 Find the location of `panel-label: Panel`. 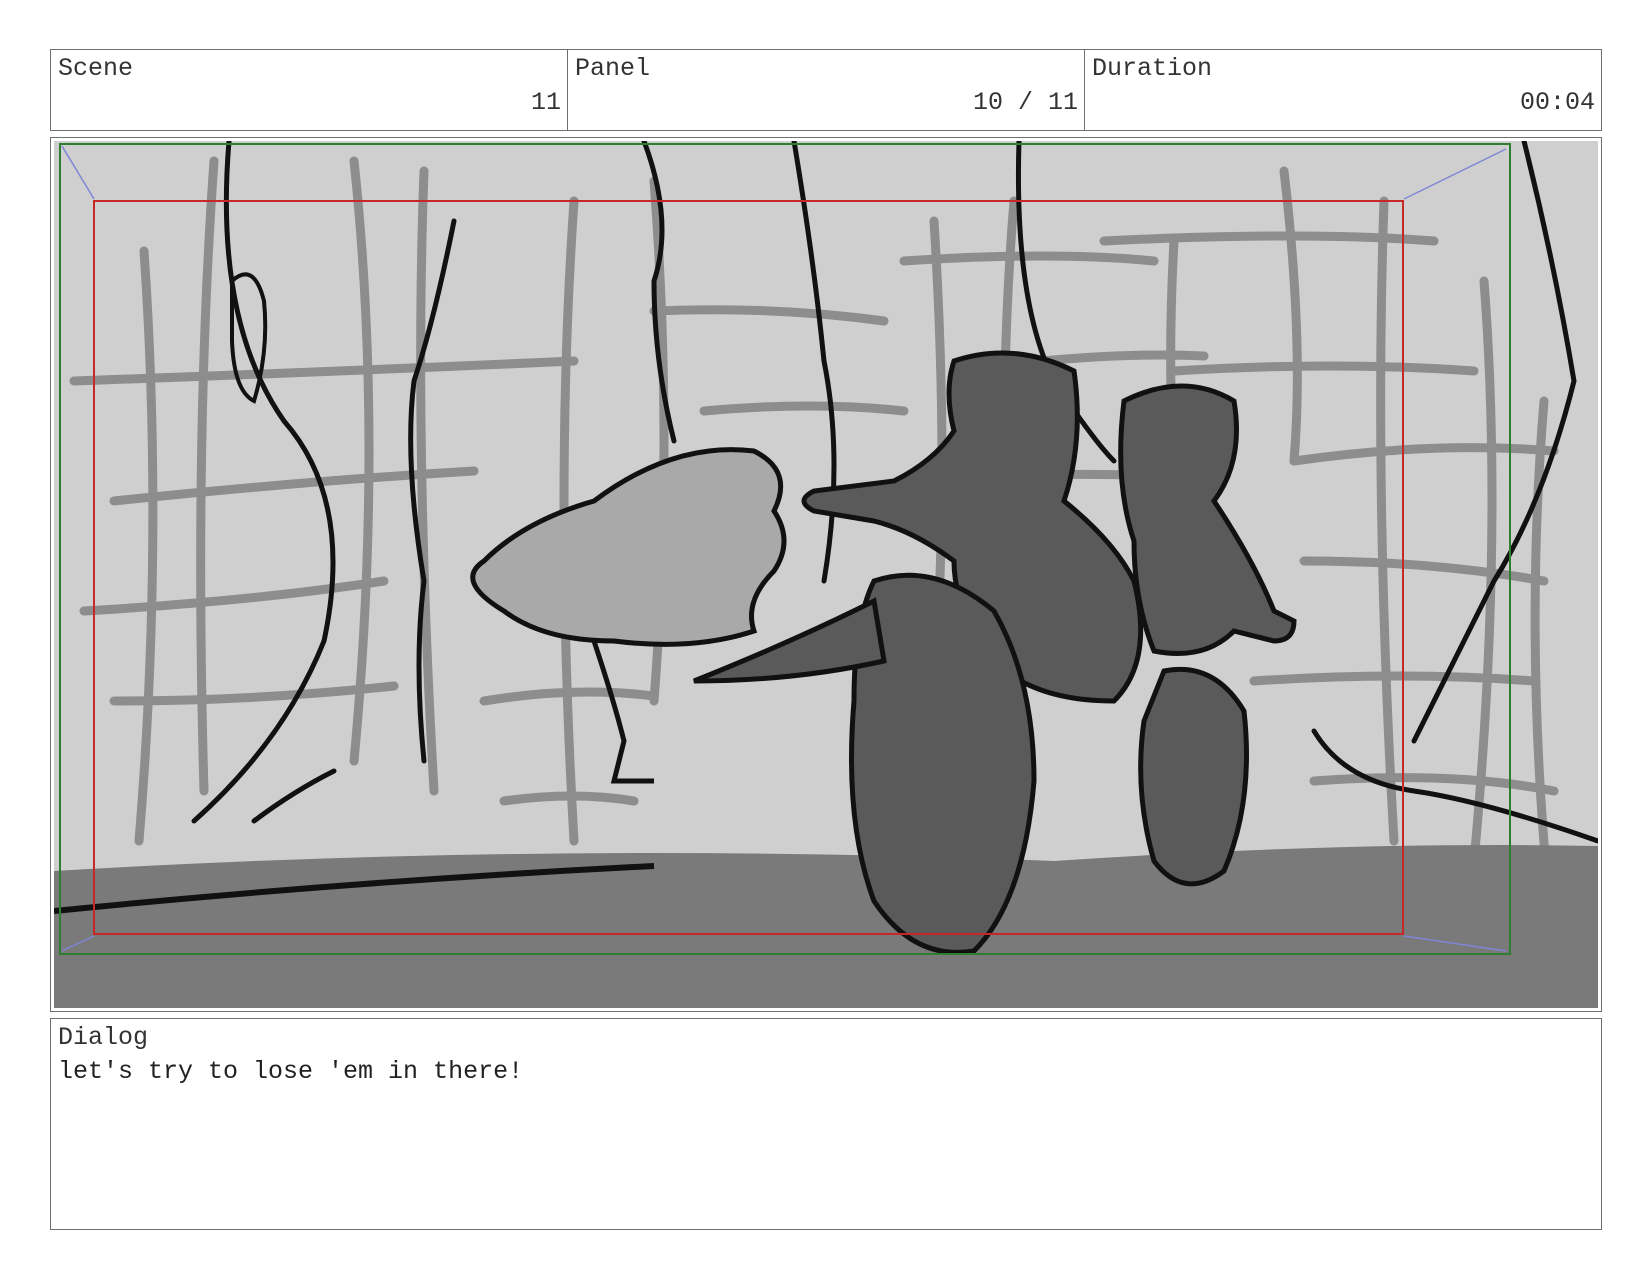

panel-label: Panel is located at coordinates (613, 68).